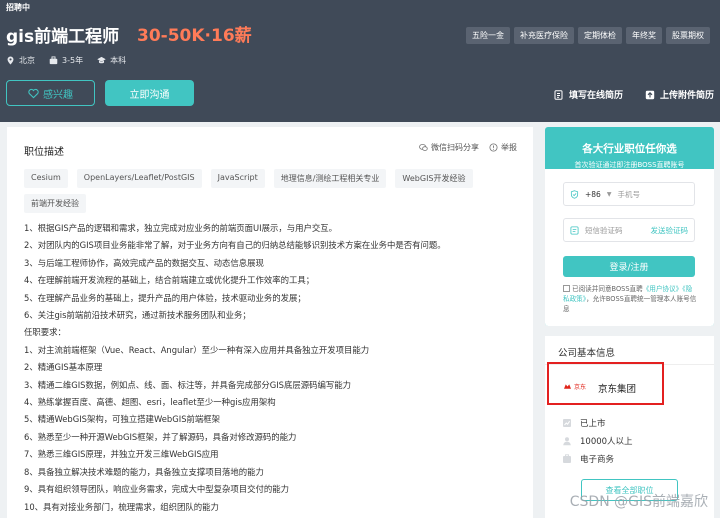  I want to click on phone-input: 手机号, so click(628, 194).